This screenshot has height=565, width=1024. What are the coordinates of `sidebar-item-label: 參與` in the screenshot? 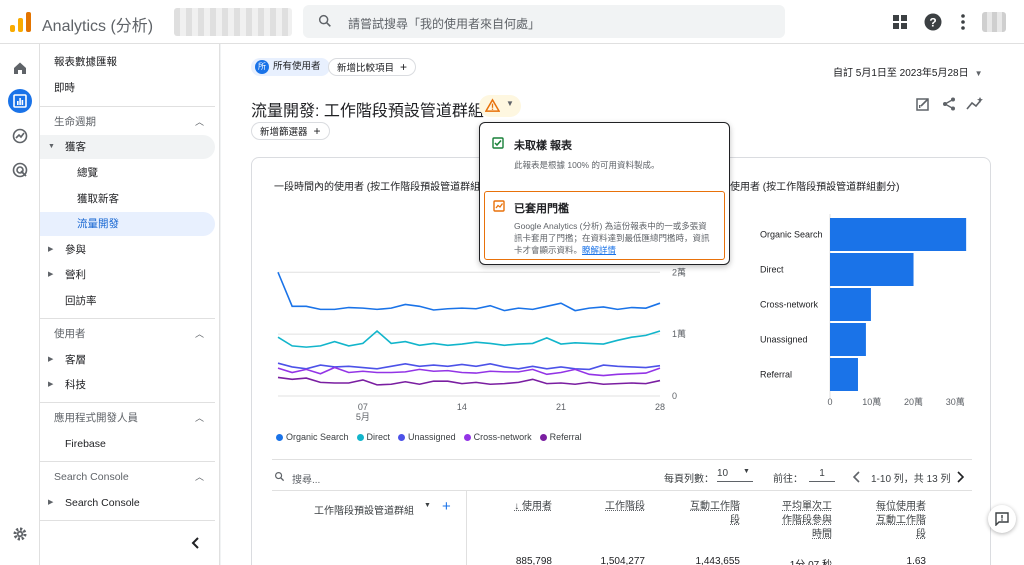 It's located at (75, 250).